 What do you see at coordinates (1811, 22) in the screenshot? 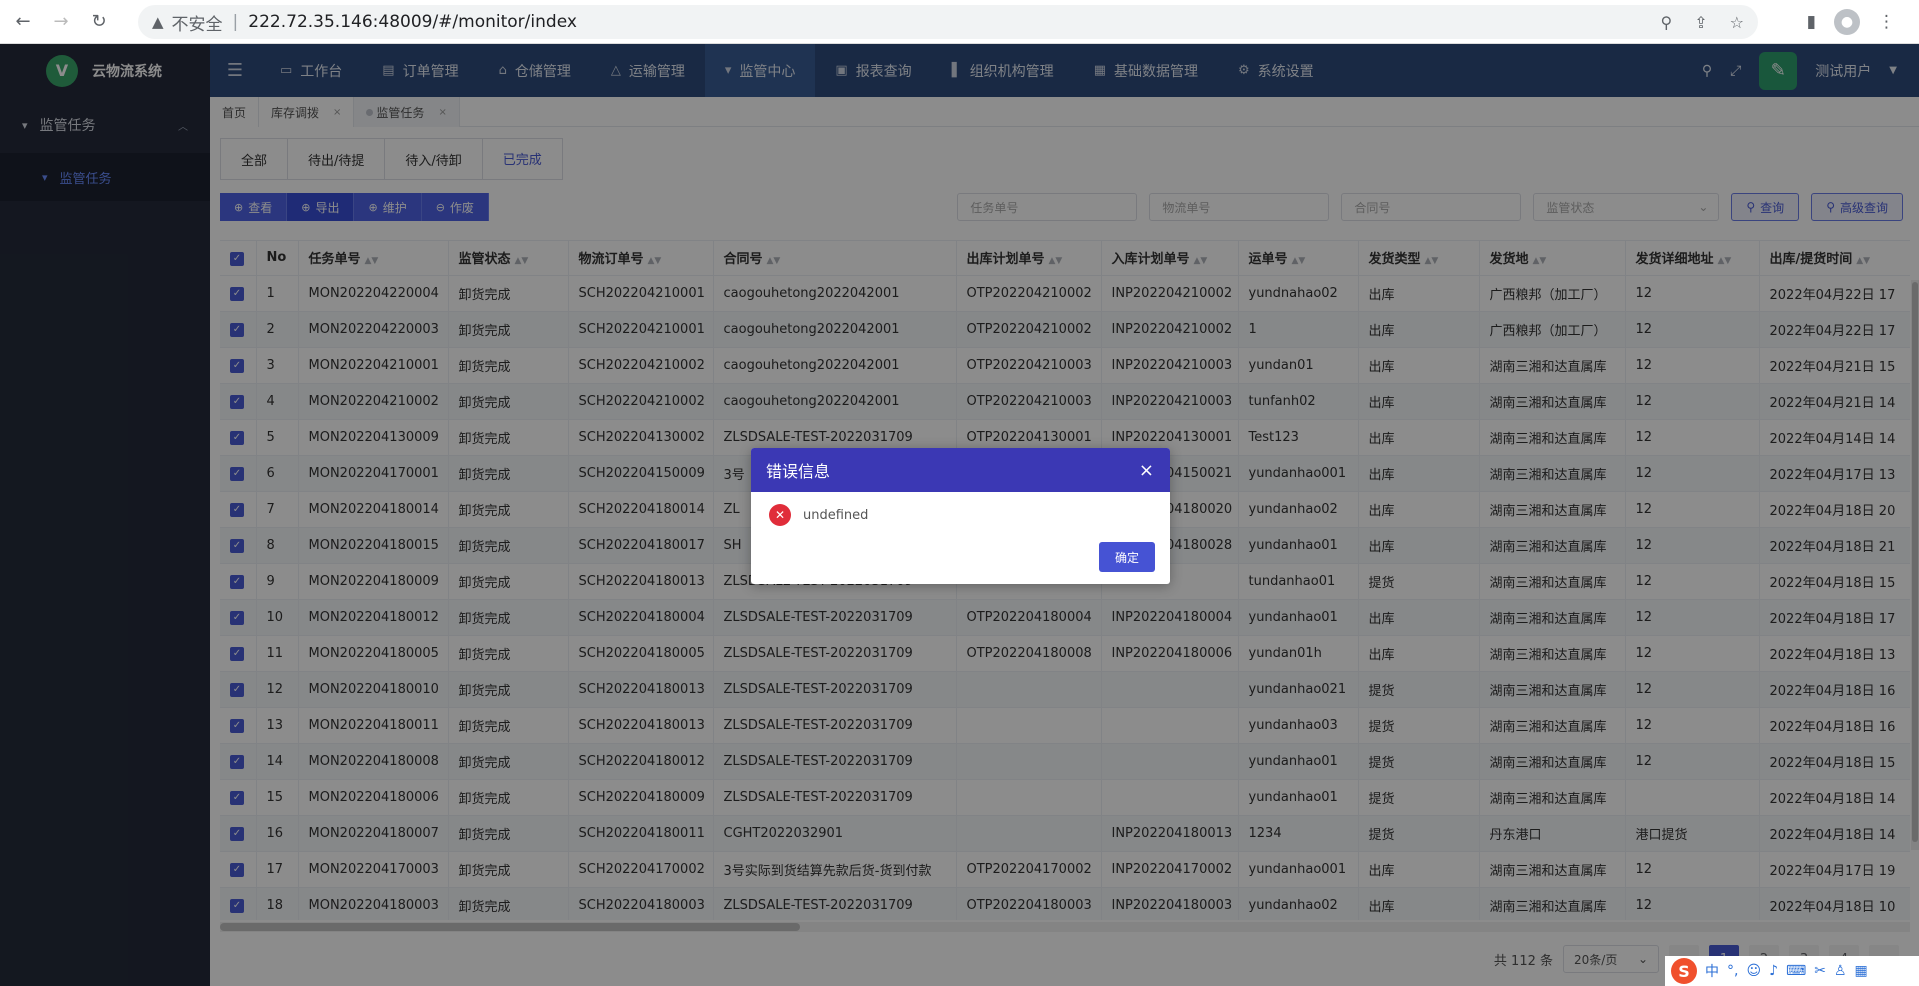
I see `side-panel-icon: ▮` at bounding box center [1811, 22].